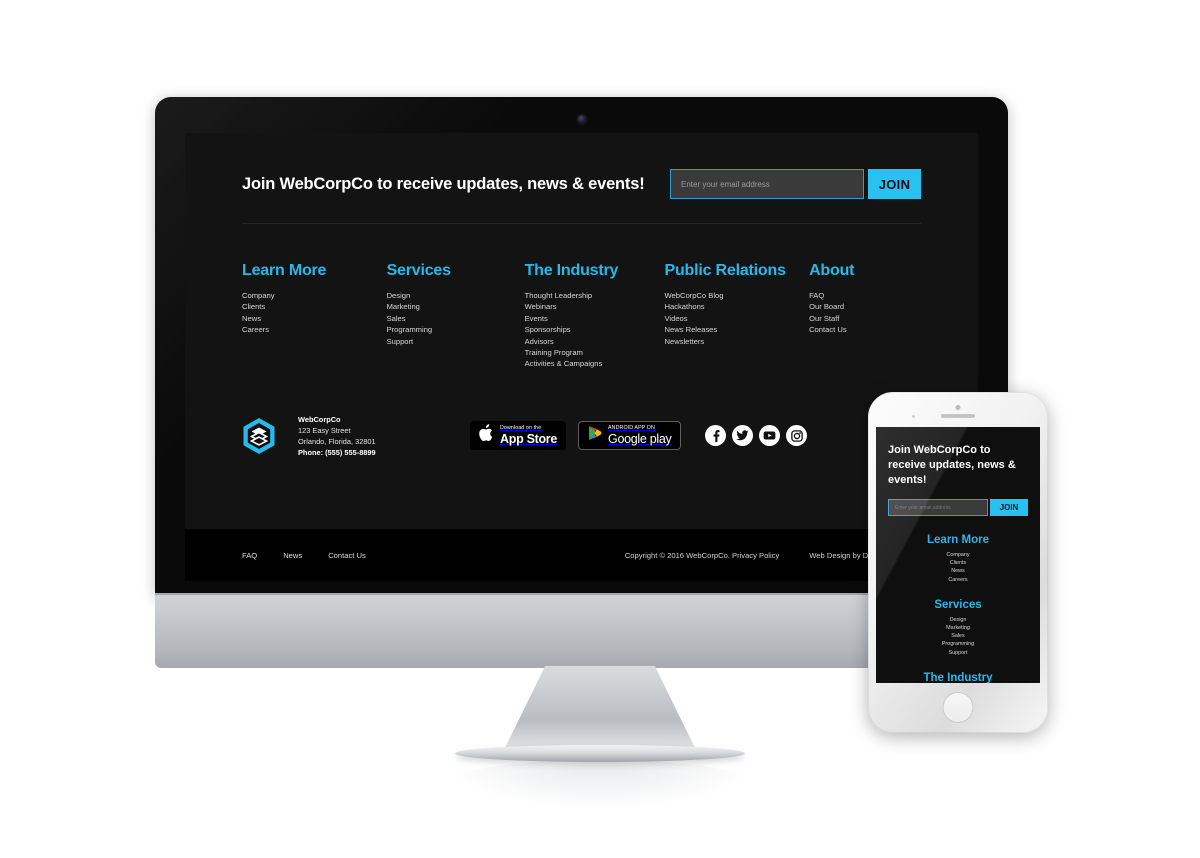  Describe the element at coordinates (337, 441) in the screenshot. I see `company-city-state-zip: Orlando, Florida, 32801` at that location.